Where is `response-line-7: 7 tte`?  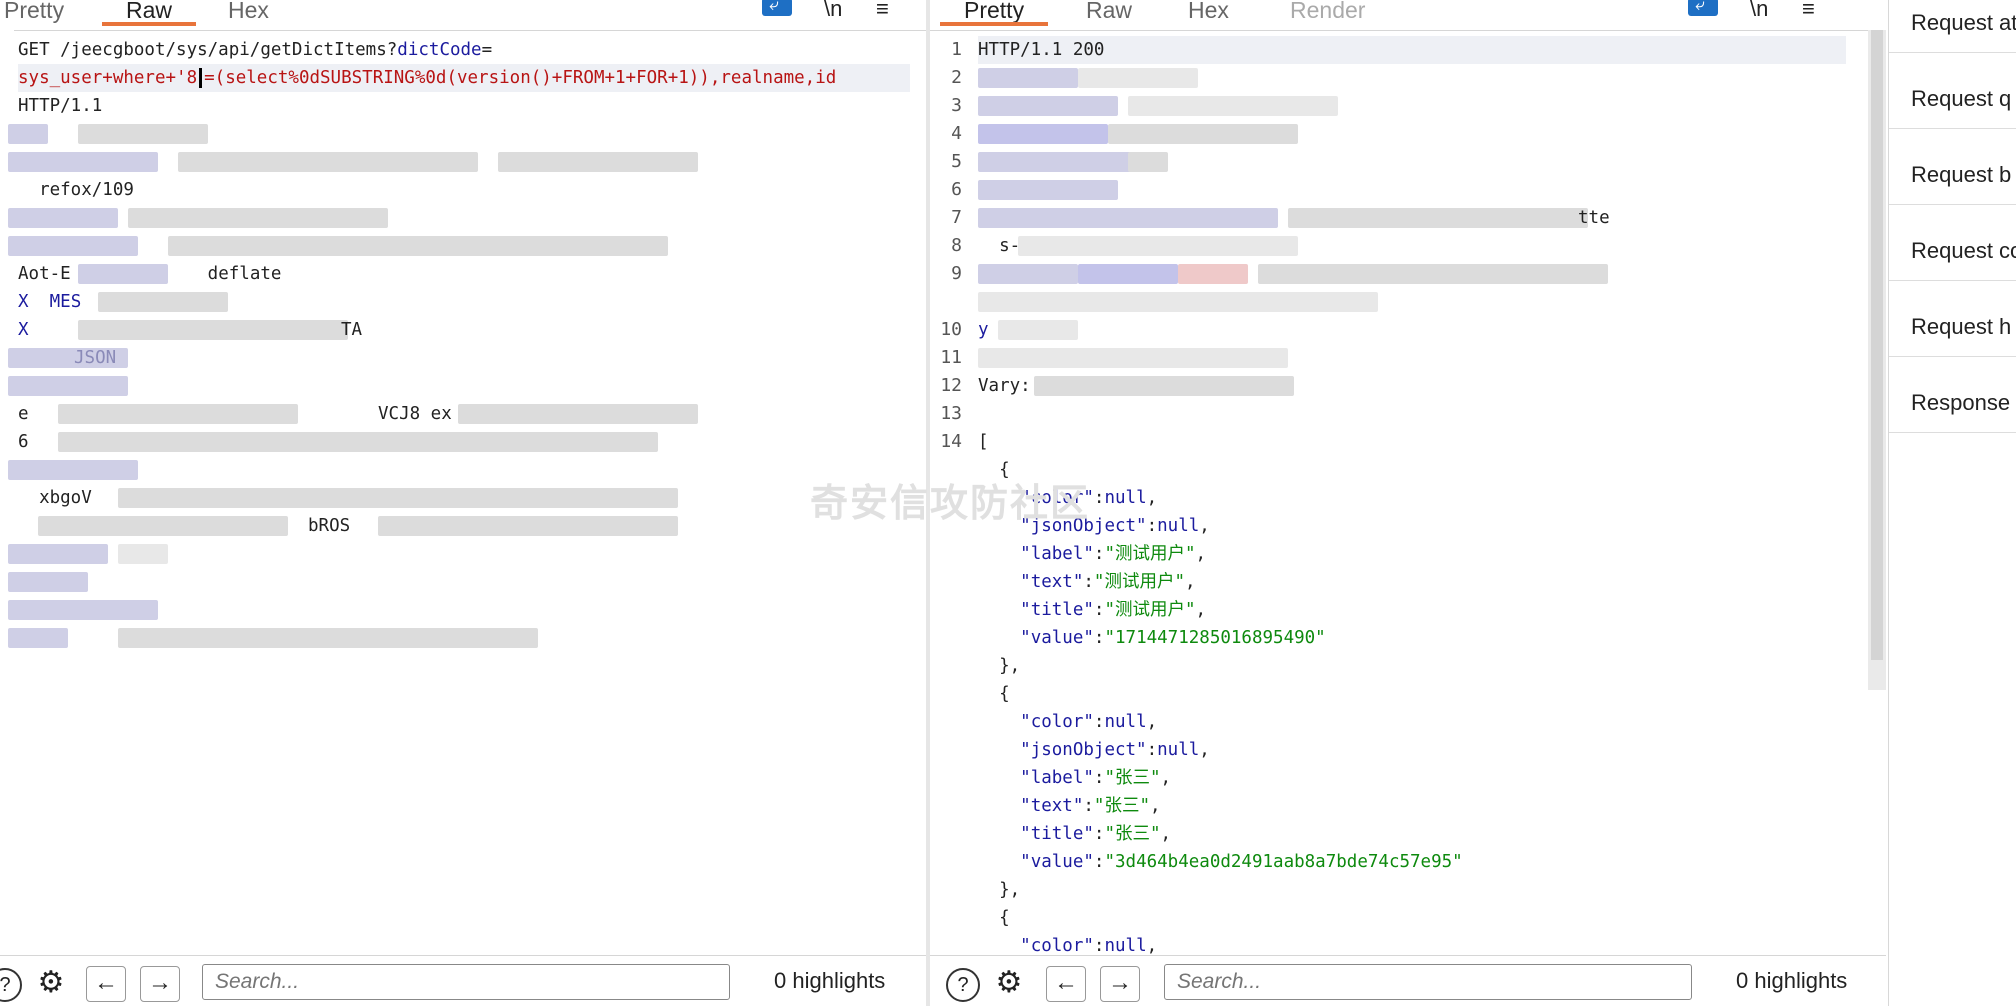 response-line-7: 7 tte is located at coordinates (1398, 218).